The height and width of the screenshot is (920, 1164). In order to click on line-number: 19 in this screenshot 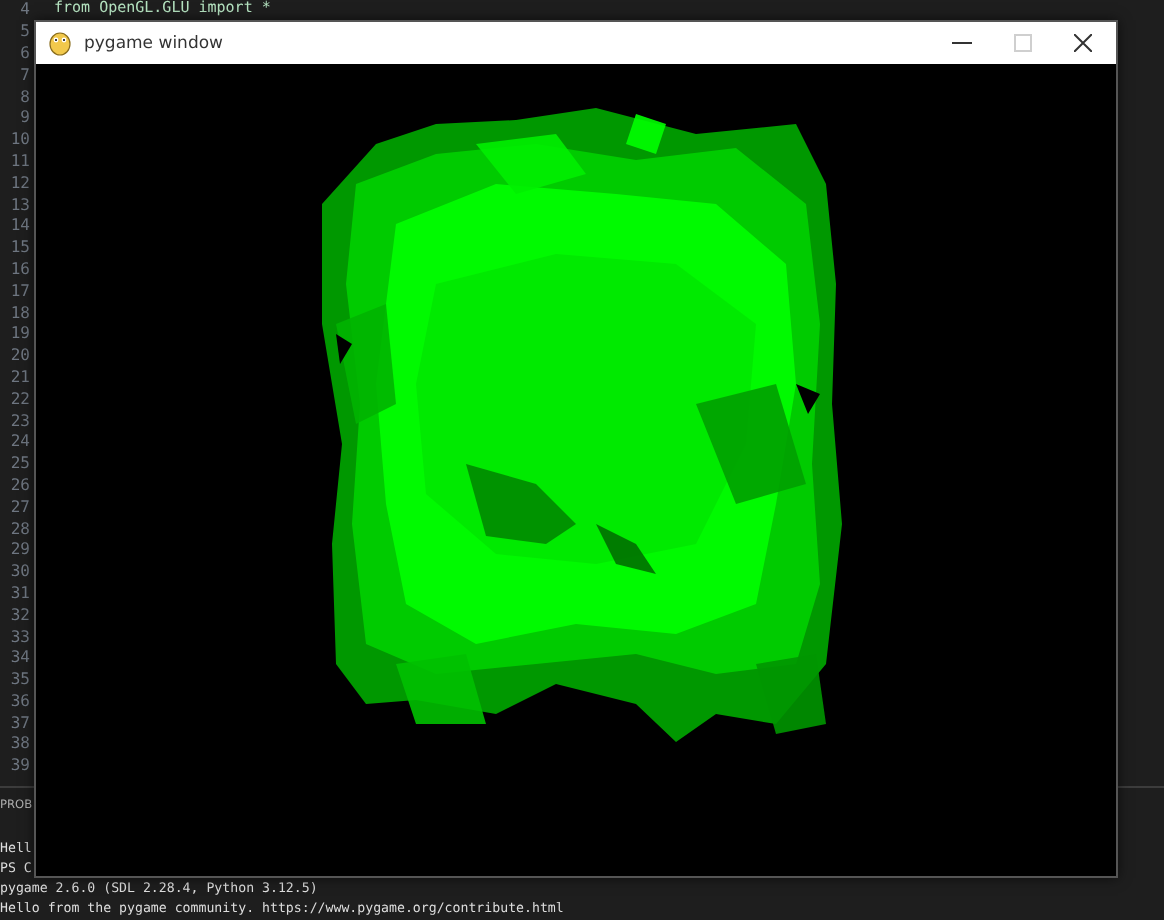, I will do `click(19, 334)`.